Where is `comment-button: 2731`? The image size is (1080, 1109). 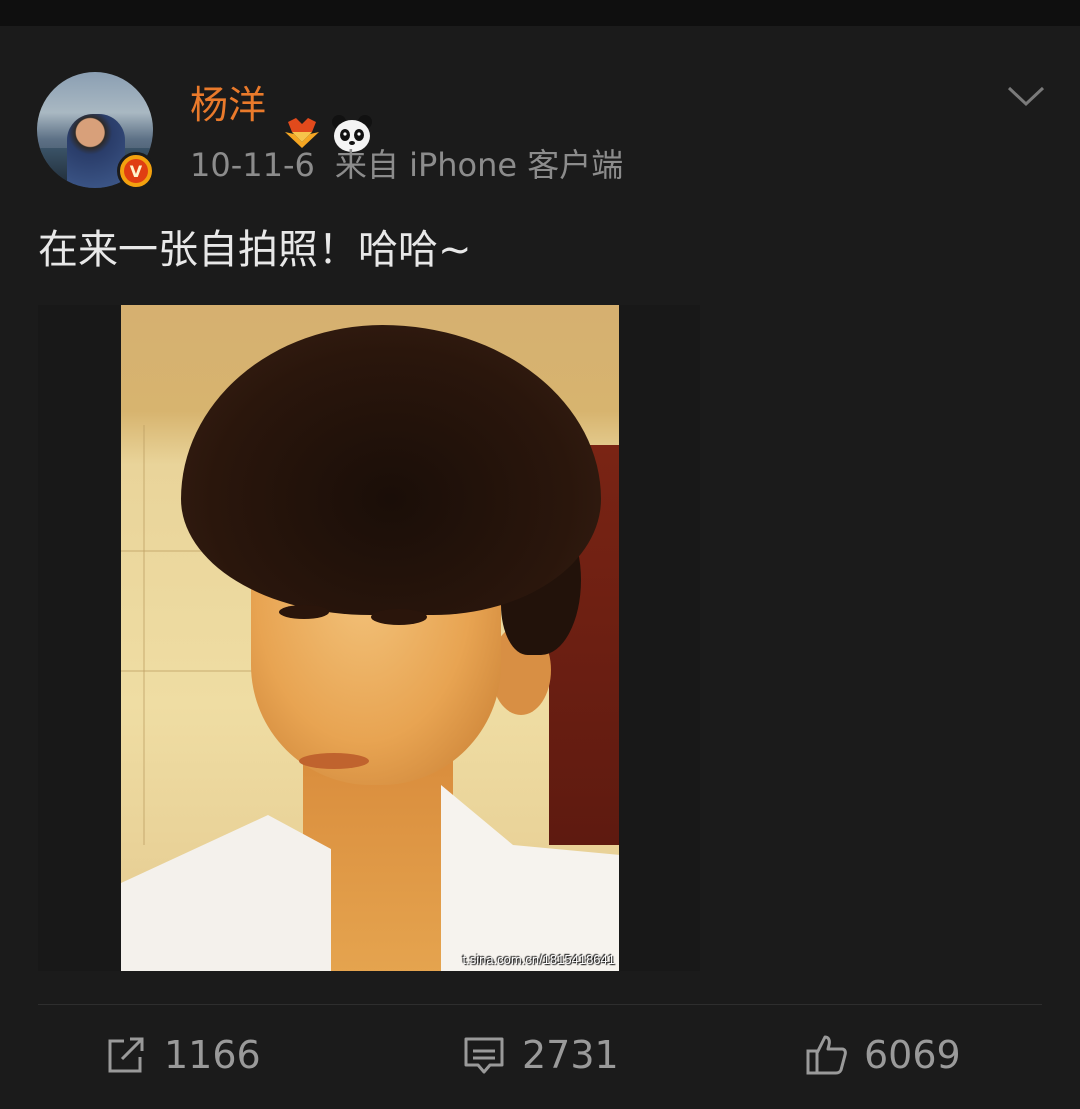 comment-button: 2731 is located at coordinates (540, 1055).